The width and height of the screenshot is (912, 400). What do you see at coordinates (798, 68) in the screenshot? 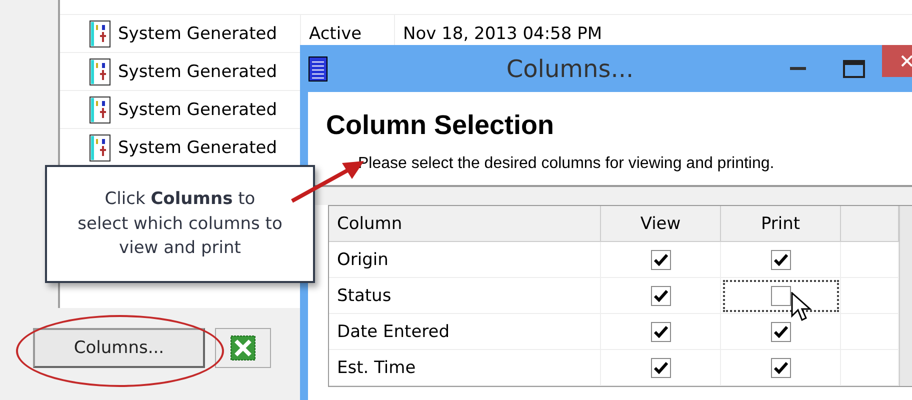
I see `minimize-icon` at bounding box center [798, 68].